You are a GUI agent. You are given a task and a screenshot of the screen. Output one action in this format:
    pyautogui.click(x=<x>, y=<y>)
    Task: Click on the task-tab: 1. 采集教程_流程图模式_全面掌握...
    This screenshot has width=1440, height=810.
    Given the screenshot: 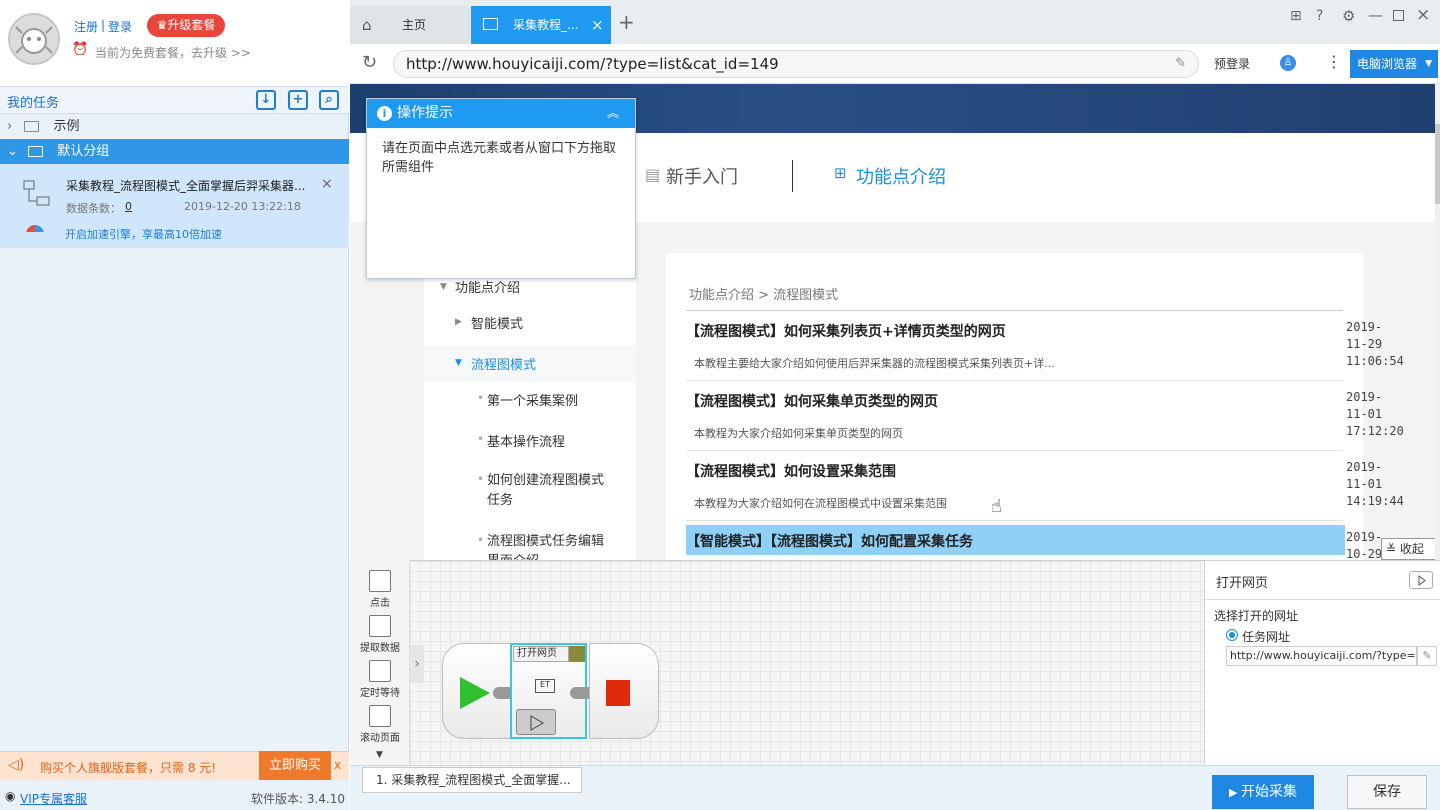 What is the action you would take?
    pyautogui.click(x=472, y=780)
    